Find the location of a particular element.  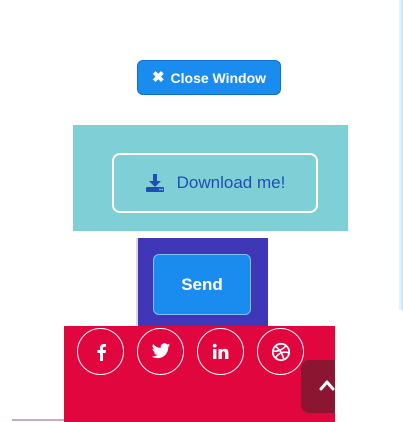

download-label: Download me! is located at coordinates (231, 182).